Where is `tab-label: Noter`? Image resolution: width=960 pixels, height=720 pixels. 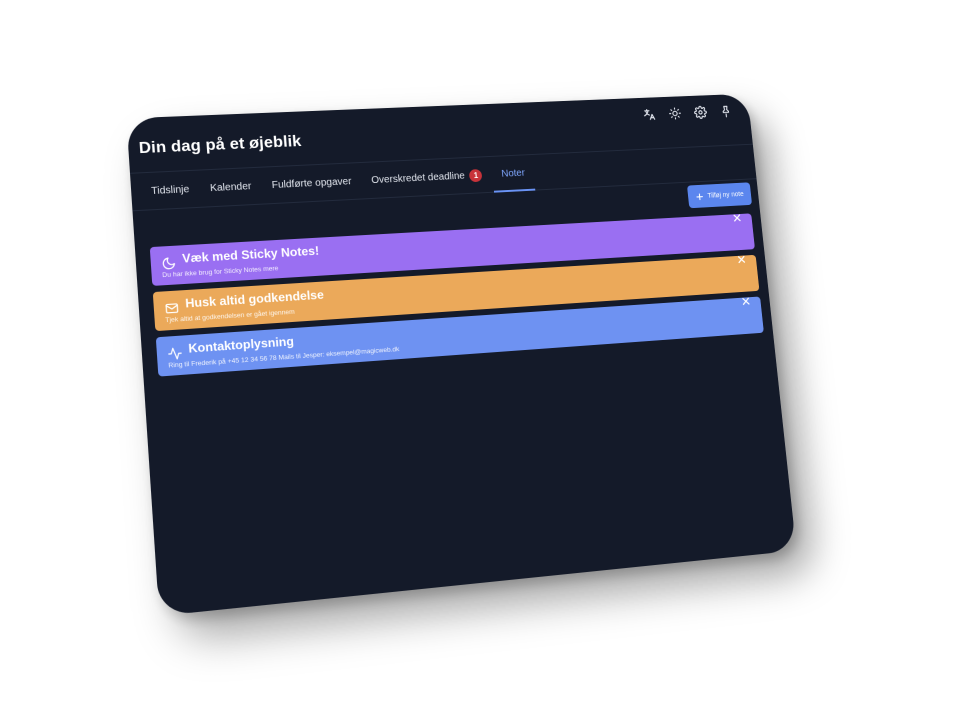
tab-label: Noter is located at coordinates (513, 173).